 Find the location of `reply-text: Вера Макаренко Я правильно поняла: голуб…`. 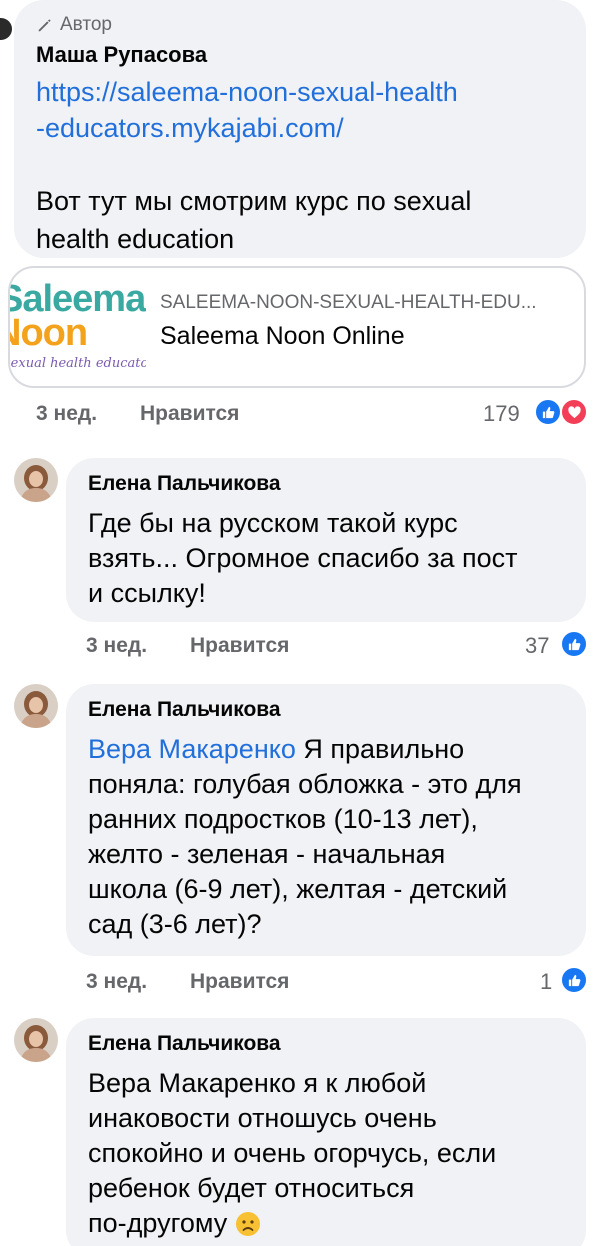

reply-text: Вера Макаренко Я правильно поняла: голуб… is located at coordinates (305, 837).